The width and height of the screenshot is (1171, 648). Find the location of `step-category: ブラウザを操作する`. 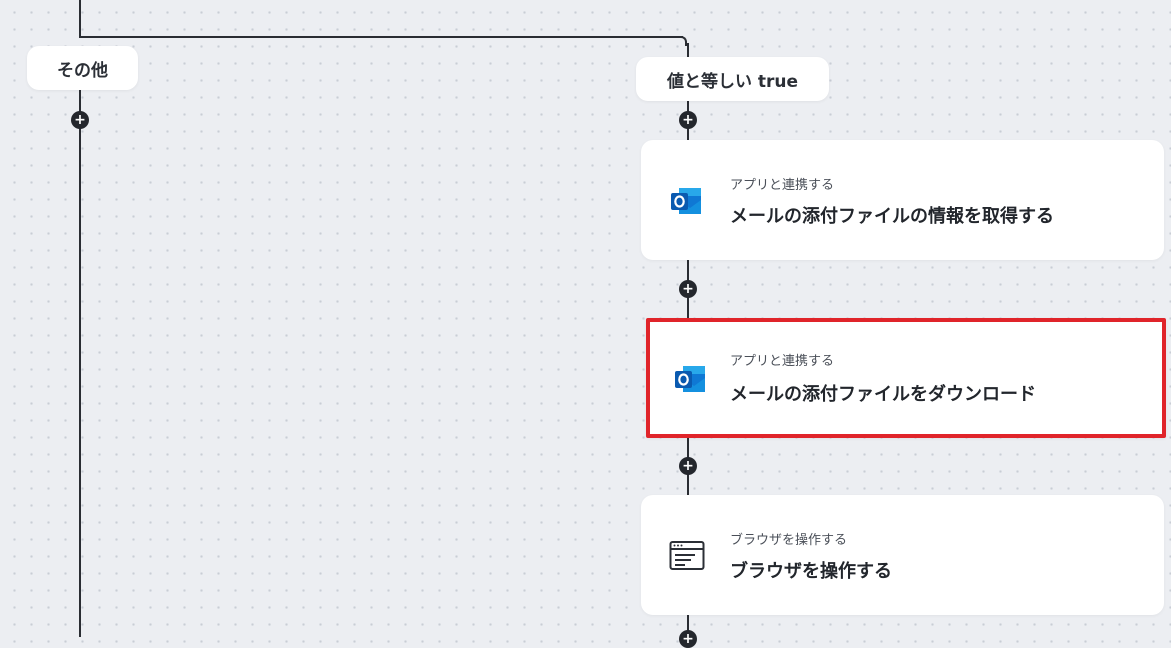

step-category: ブラウザを操作する is located at coordinates (789, 540).